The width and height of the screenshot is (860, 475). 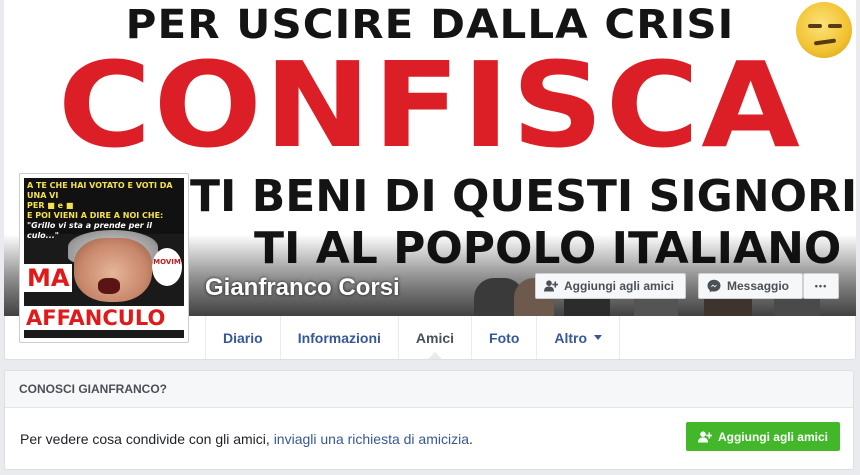 I want to click on messenger-icon, so click(x=714, y=286).